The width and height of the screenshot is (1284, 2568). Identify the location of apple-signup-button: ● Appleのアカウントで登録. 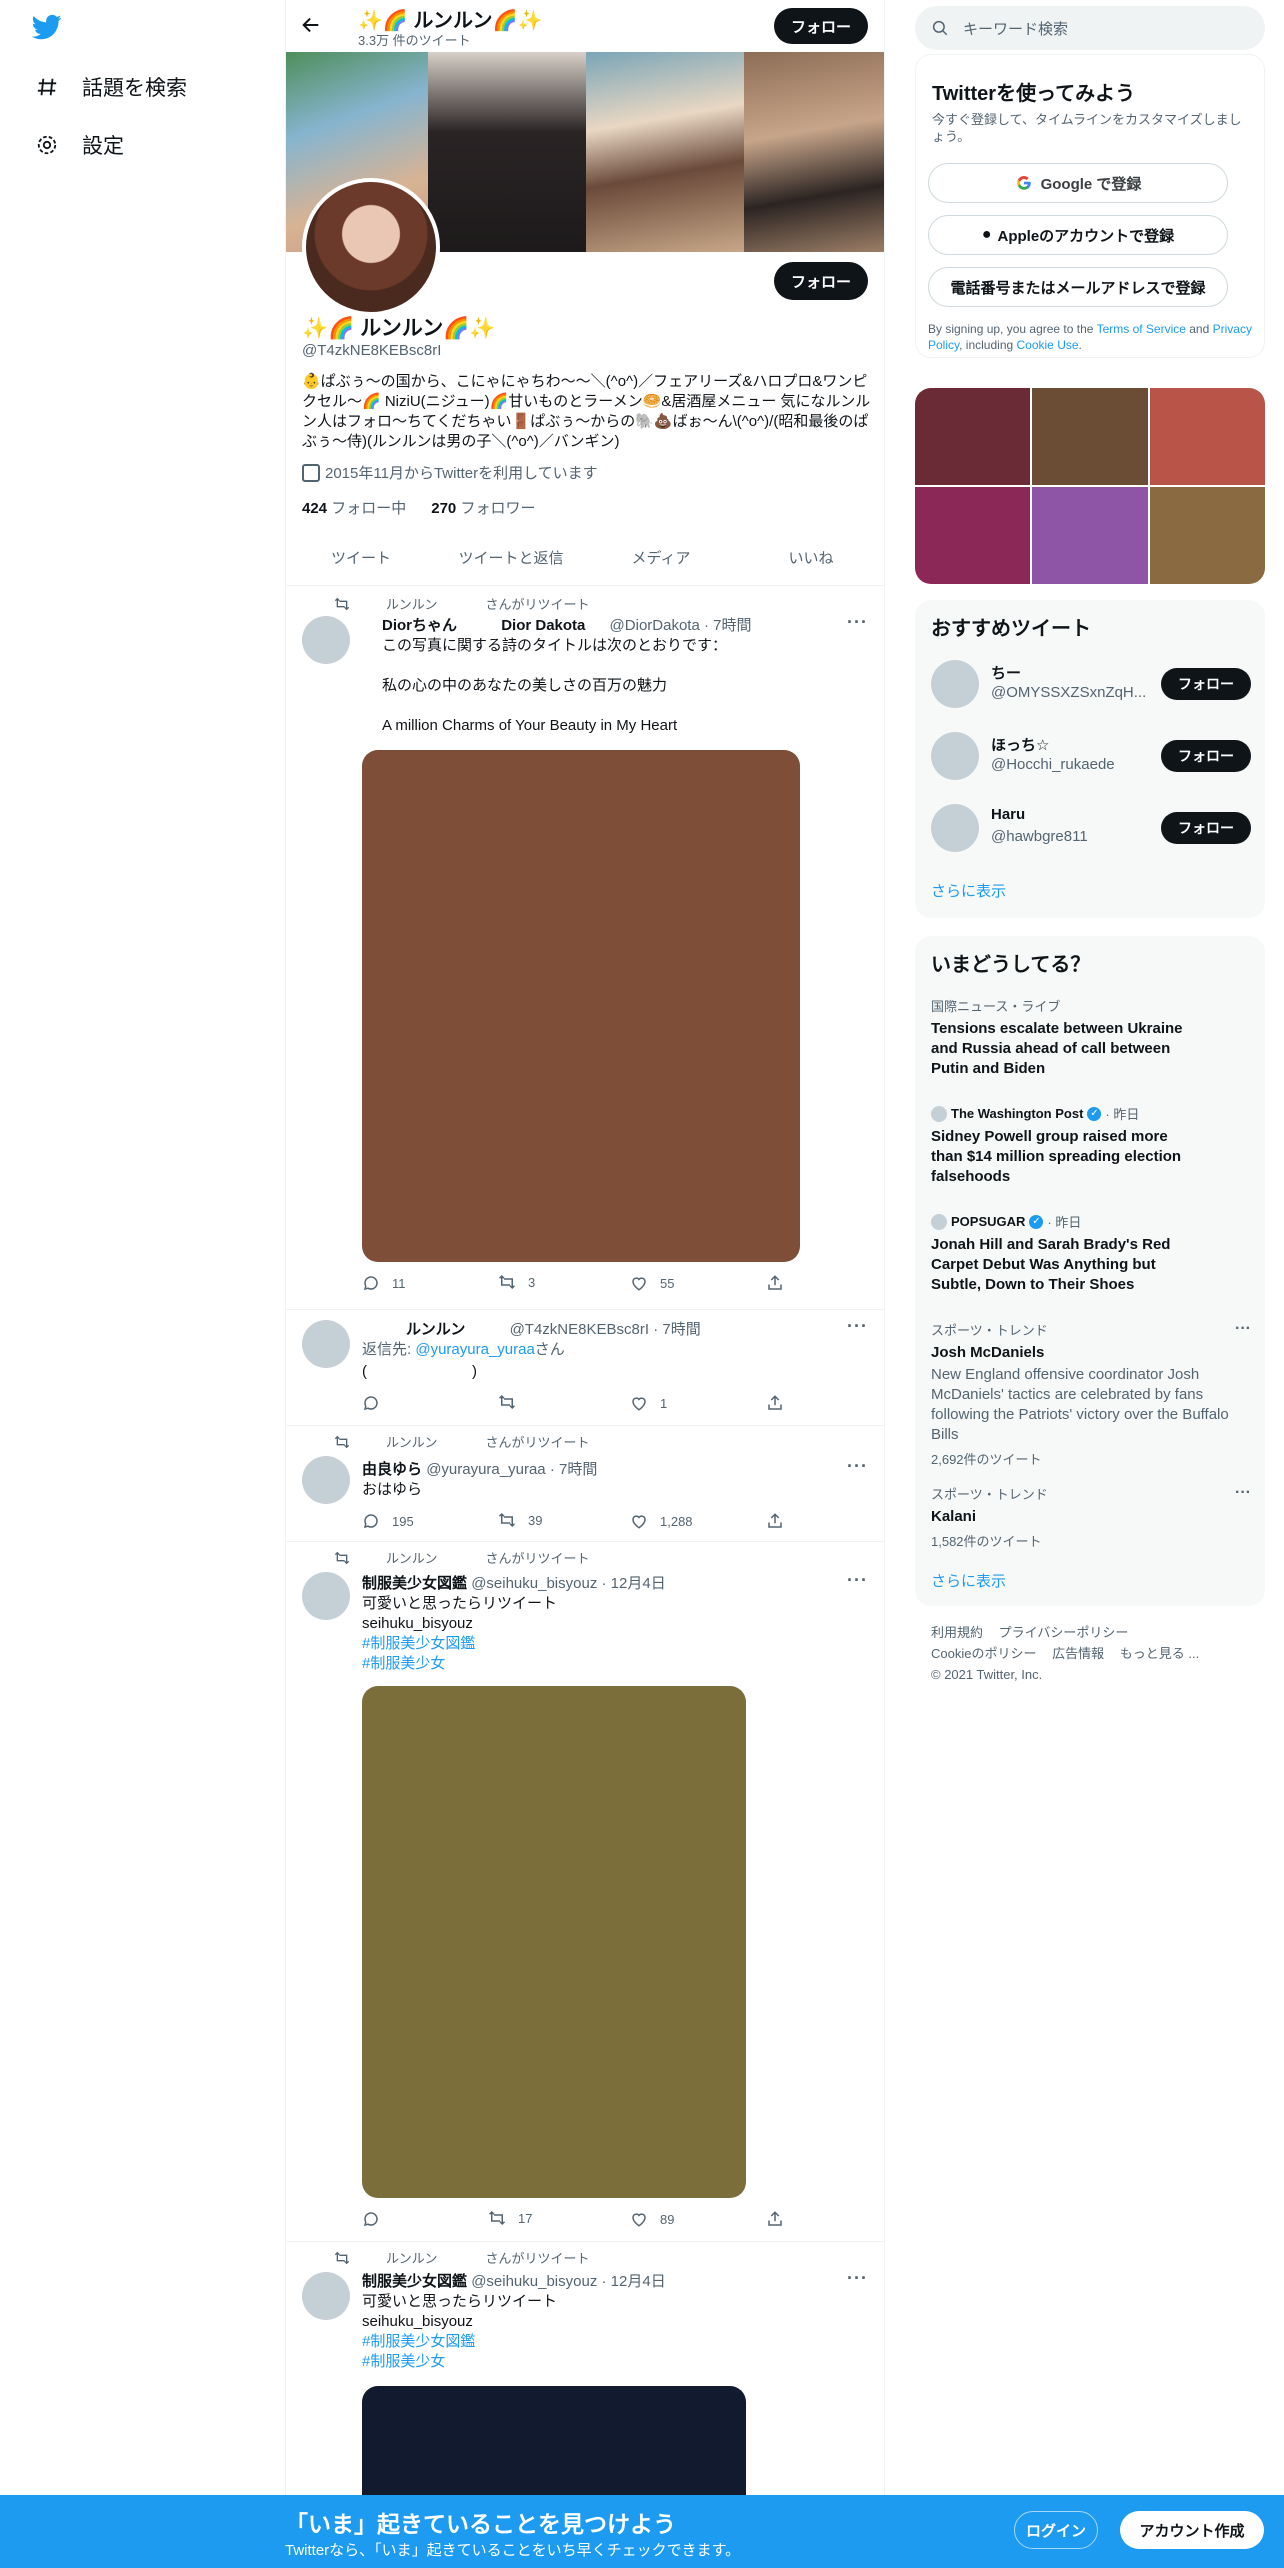
(1078, 235).